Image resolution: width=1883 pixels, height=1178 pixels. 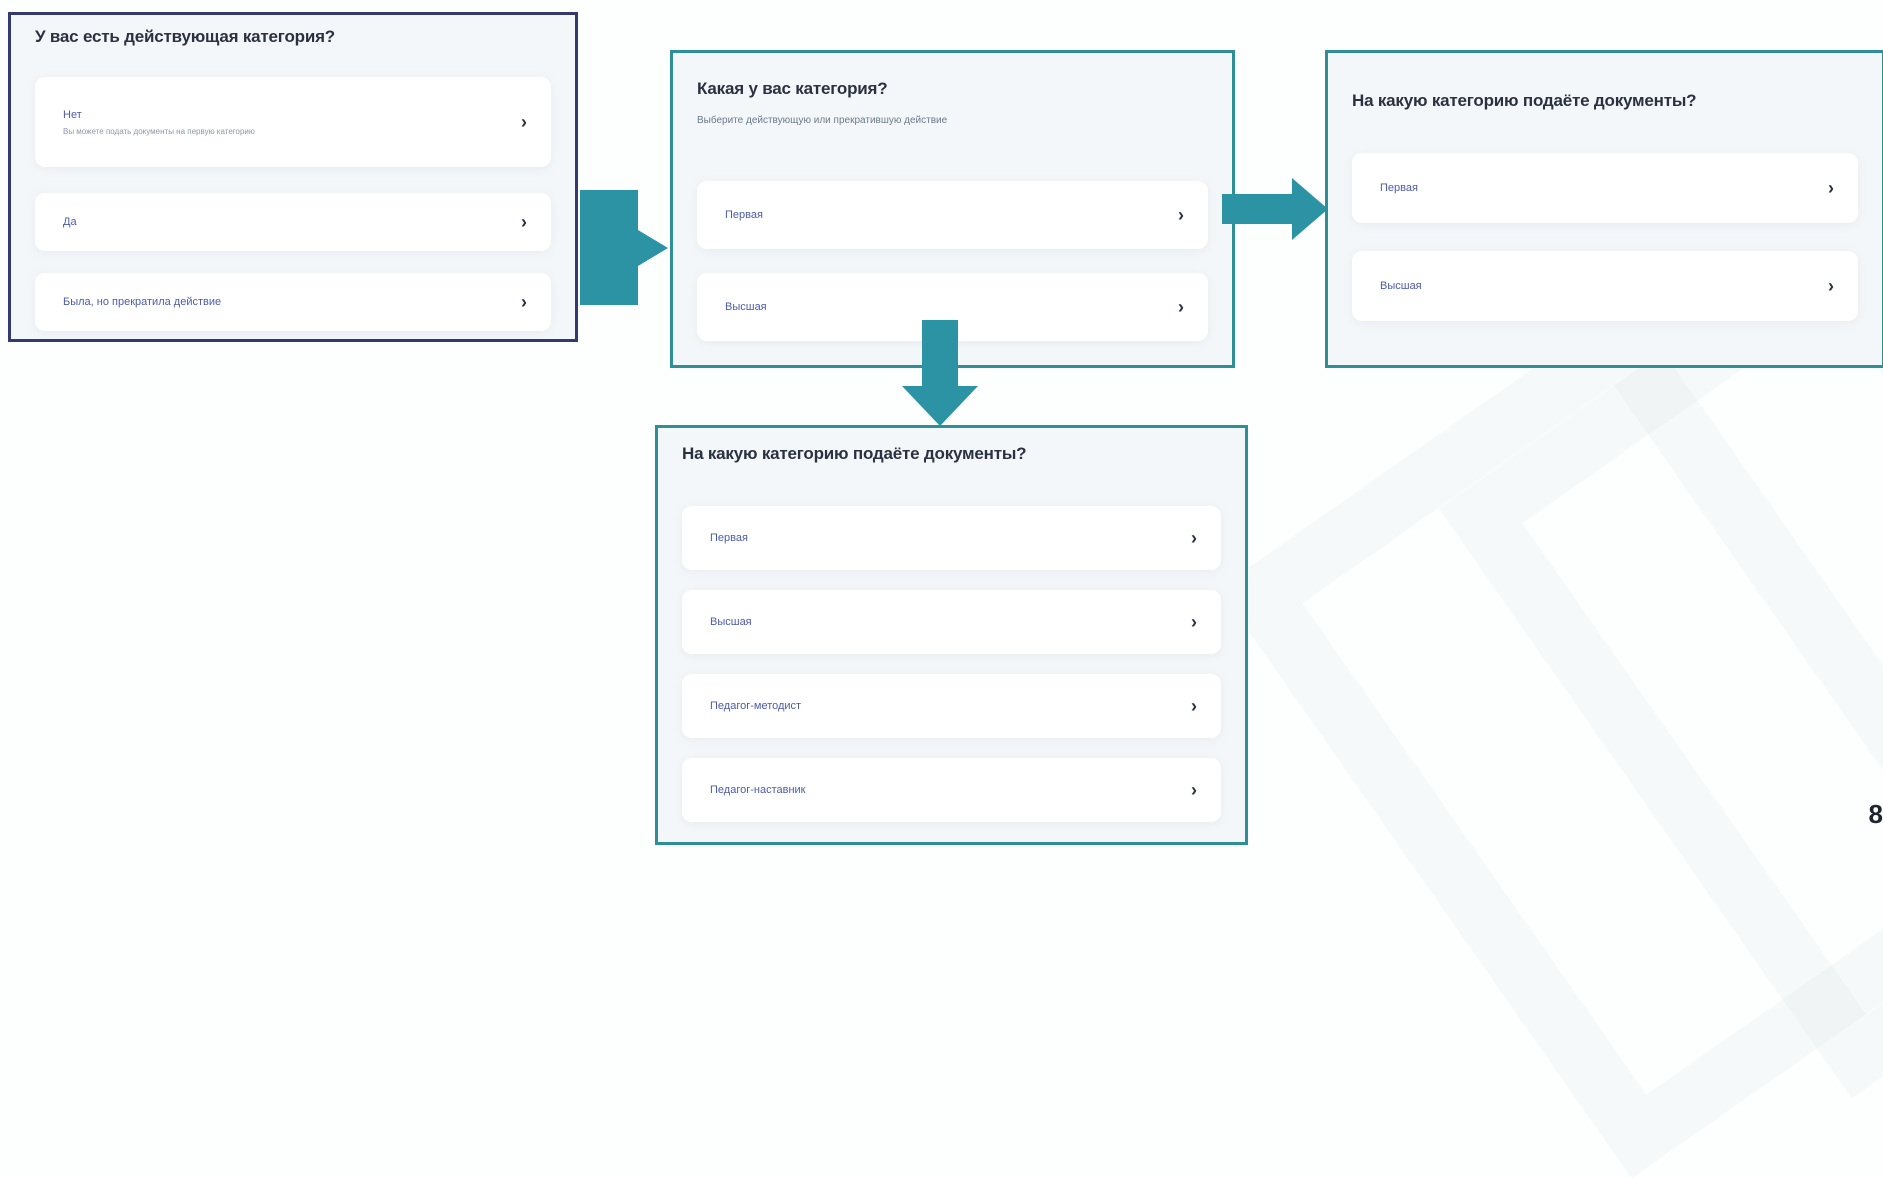 I want to click on option-methodist: Педагог-методист ›, so click(x=951, y=706).